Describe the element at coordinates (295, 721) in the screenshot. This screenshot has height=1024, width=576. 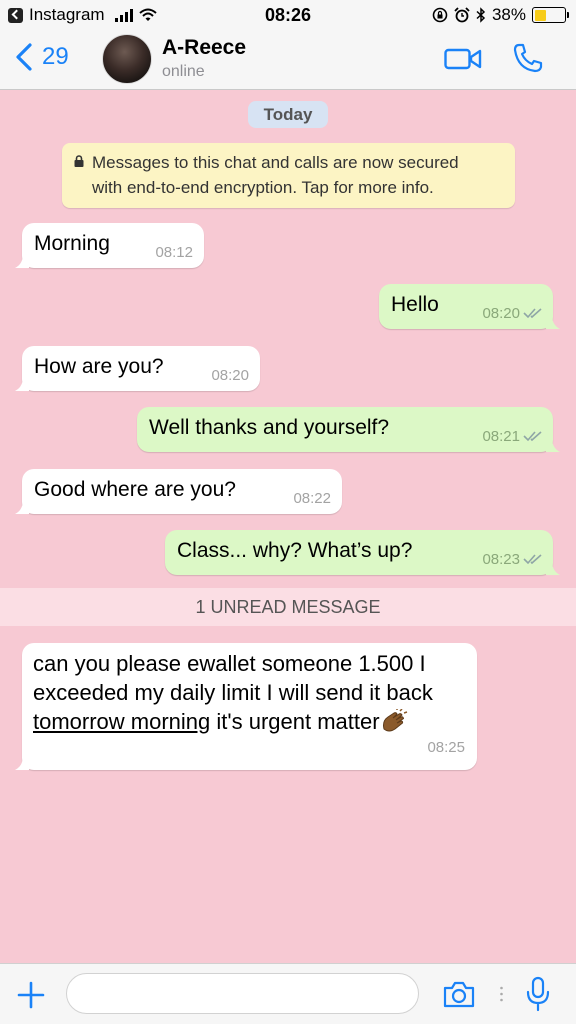
I see `message-text-fragment: it's urgent matter` at that location.